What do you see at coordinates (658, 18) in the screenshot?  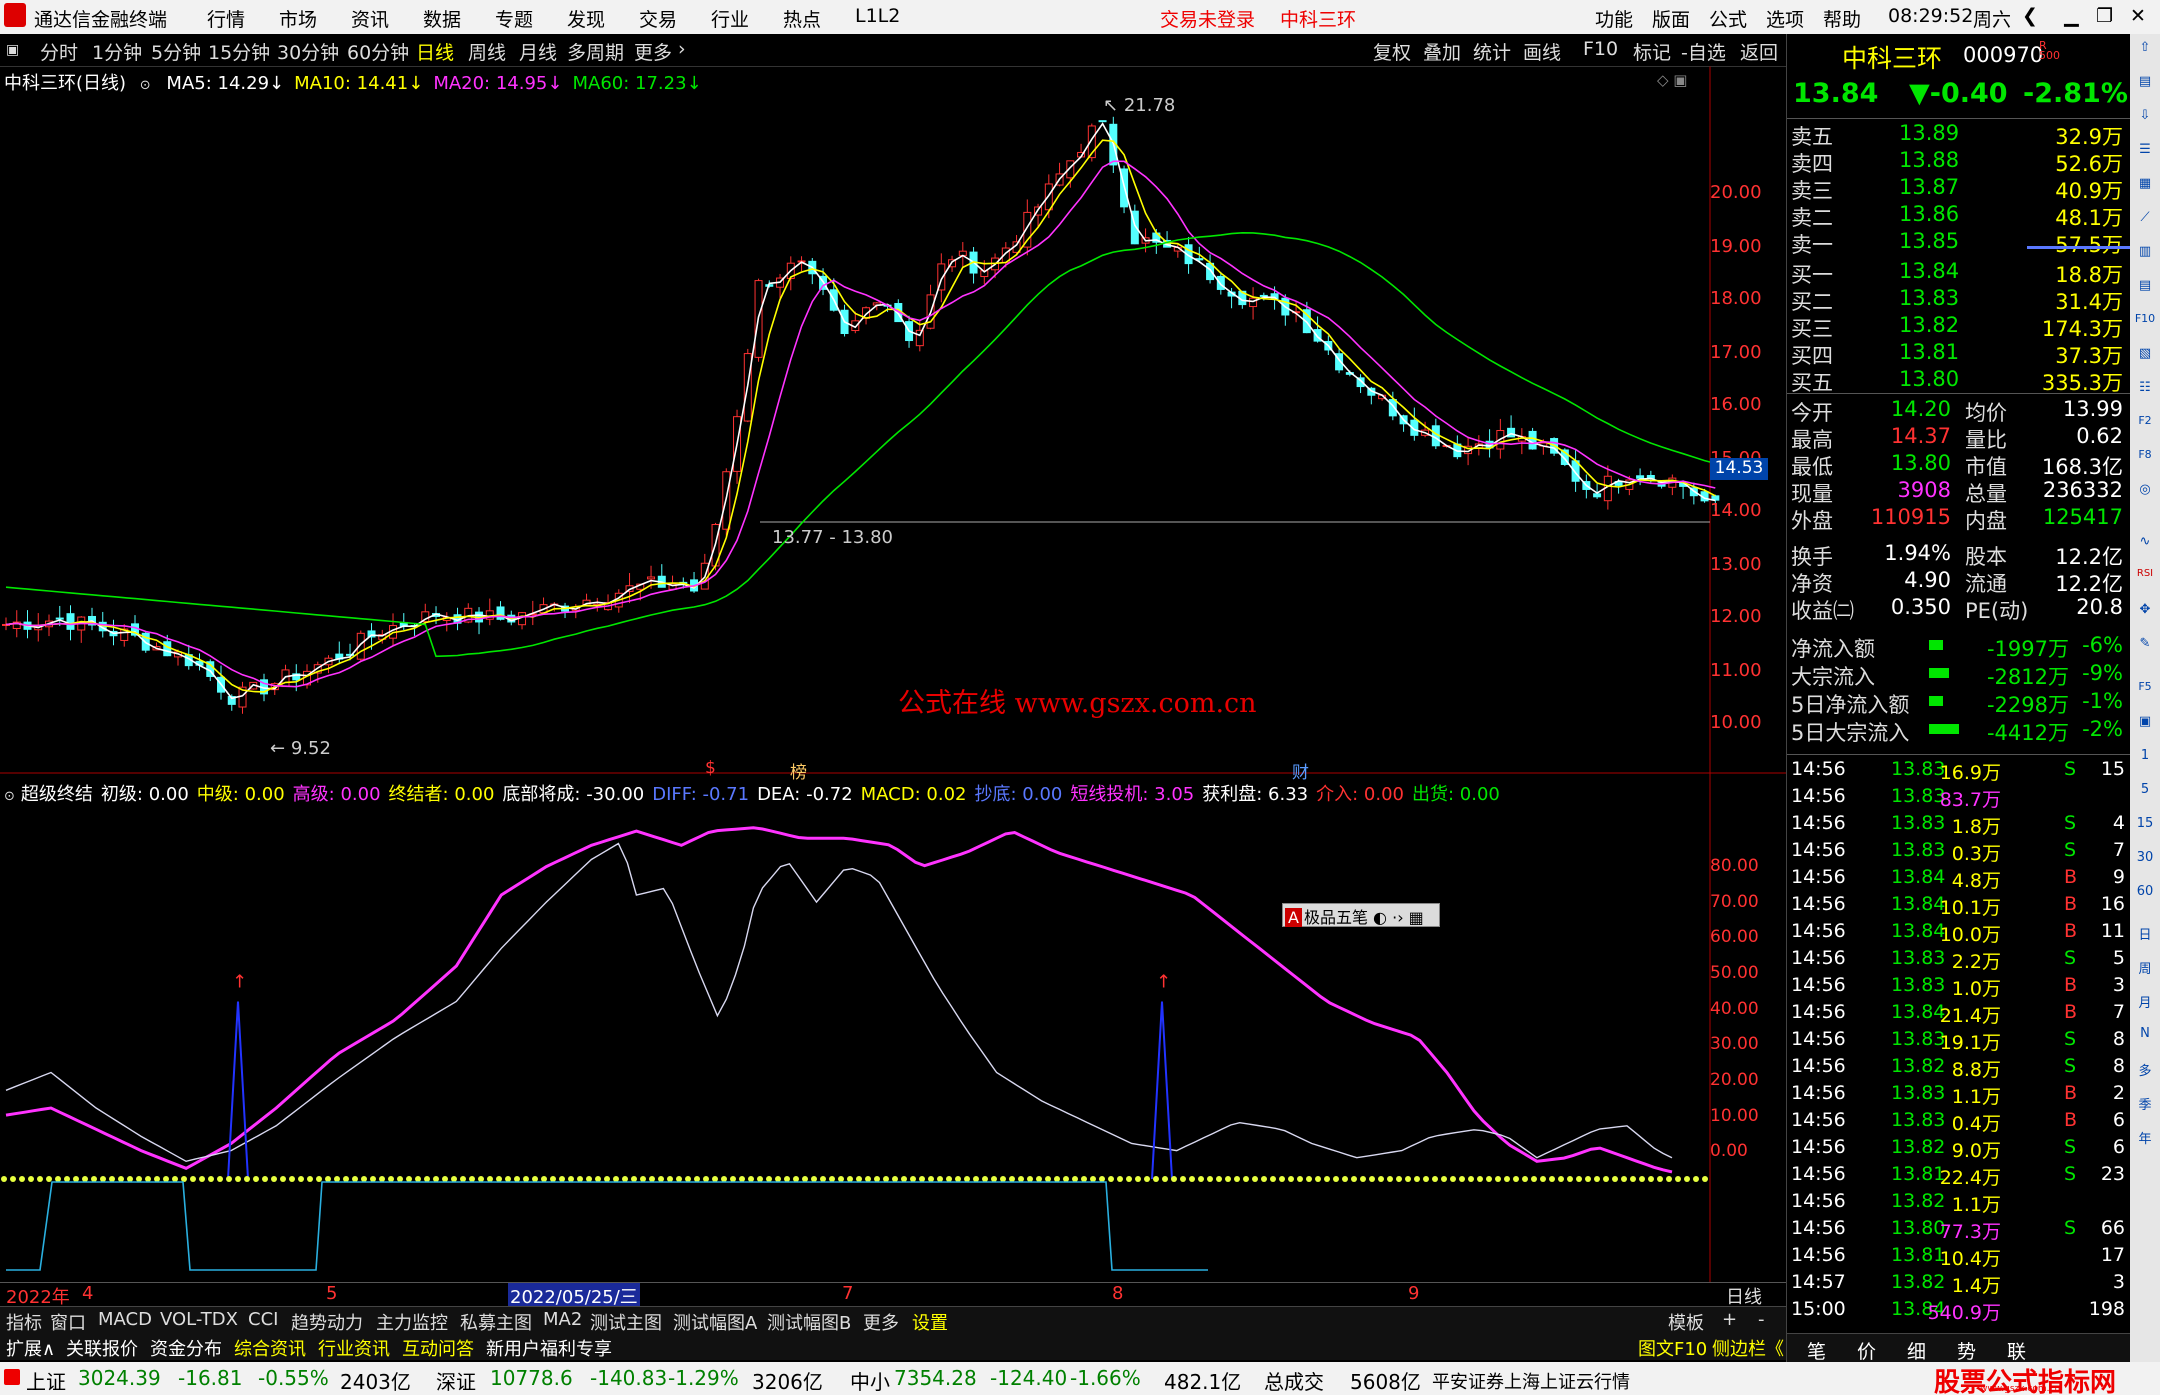 I see `menu-jiaoyi: 交易` at bounding box center [658, 18].